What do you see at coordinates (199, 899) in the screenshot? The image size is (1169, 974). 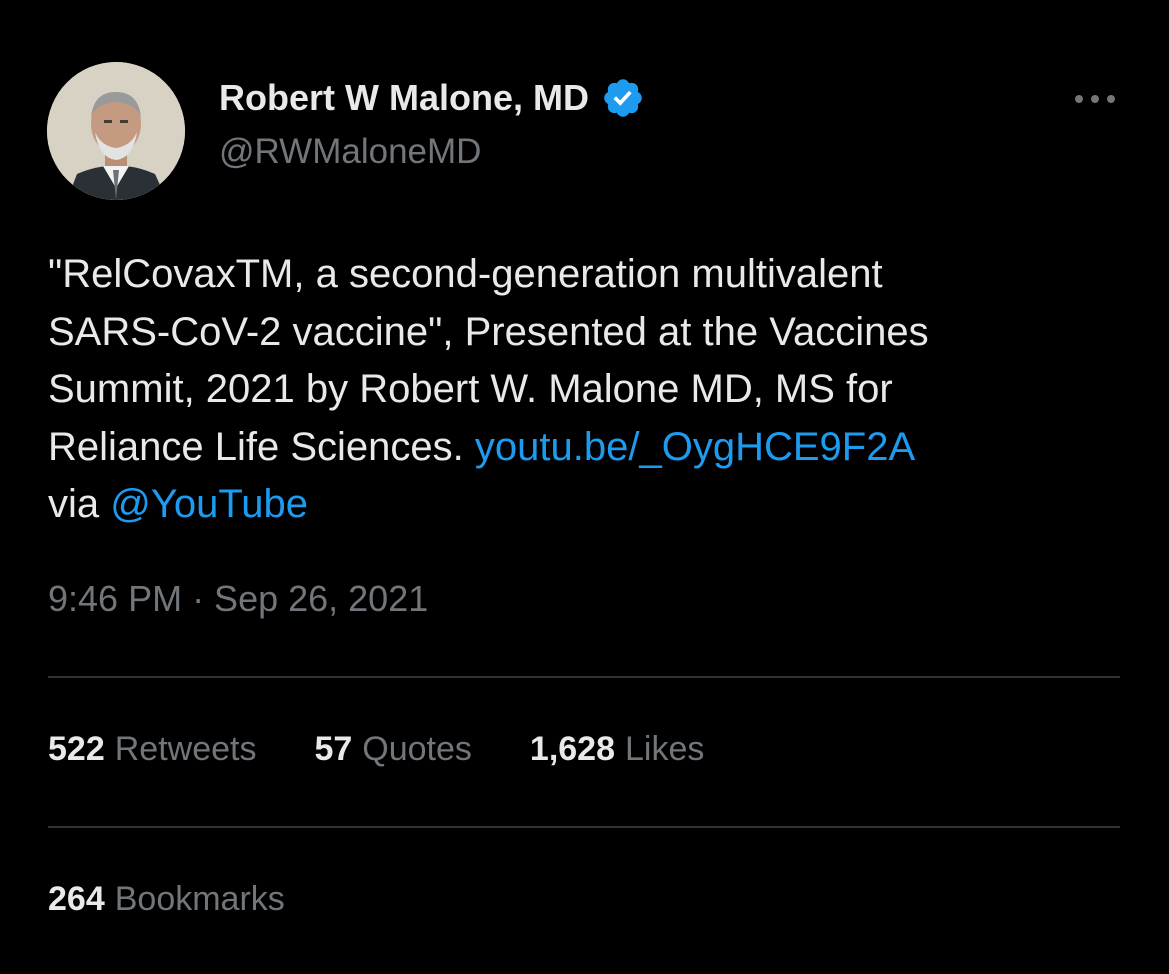 I see `bookmarks-label: Bookmarks` at bounding box center [199, 899].